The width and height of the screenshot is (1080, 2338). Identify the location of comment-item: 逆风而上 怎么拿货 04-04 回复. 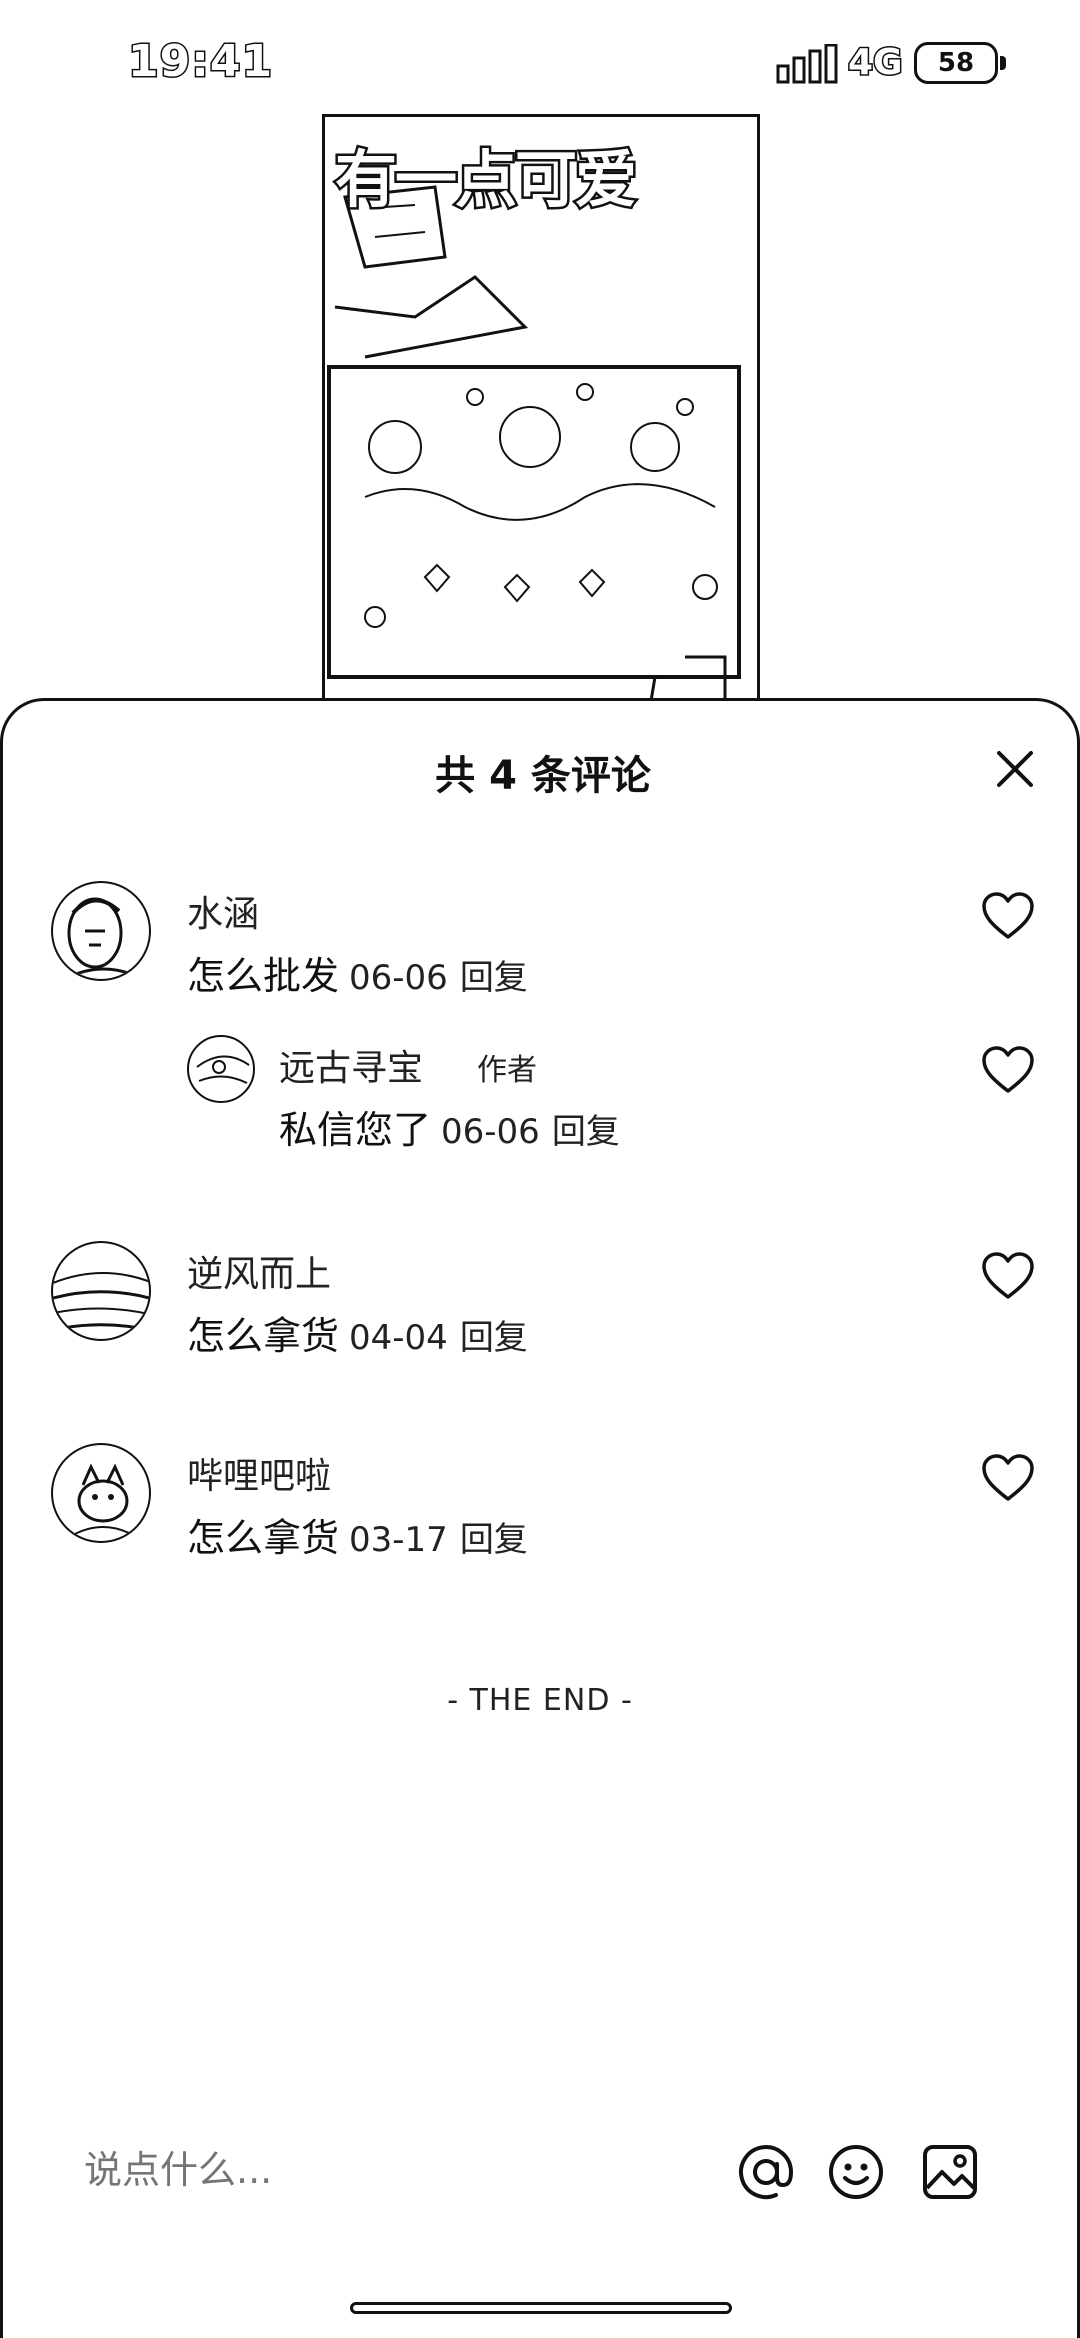
(541, 1299).